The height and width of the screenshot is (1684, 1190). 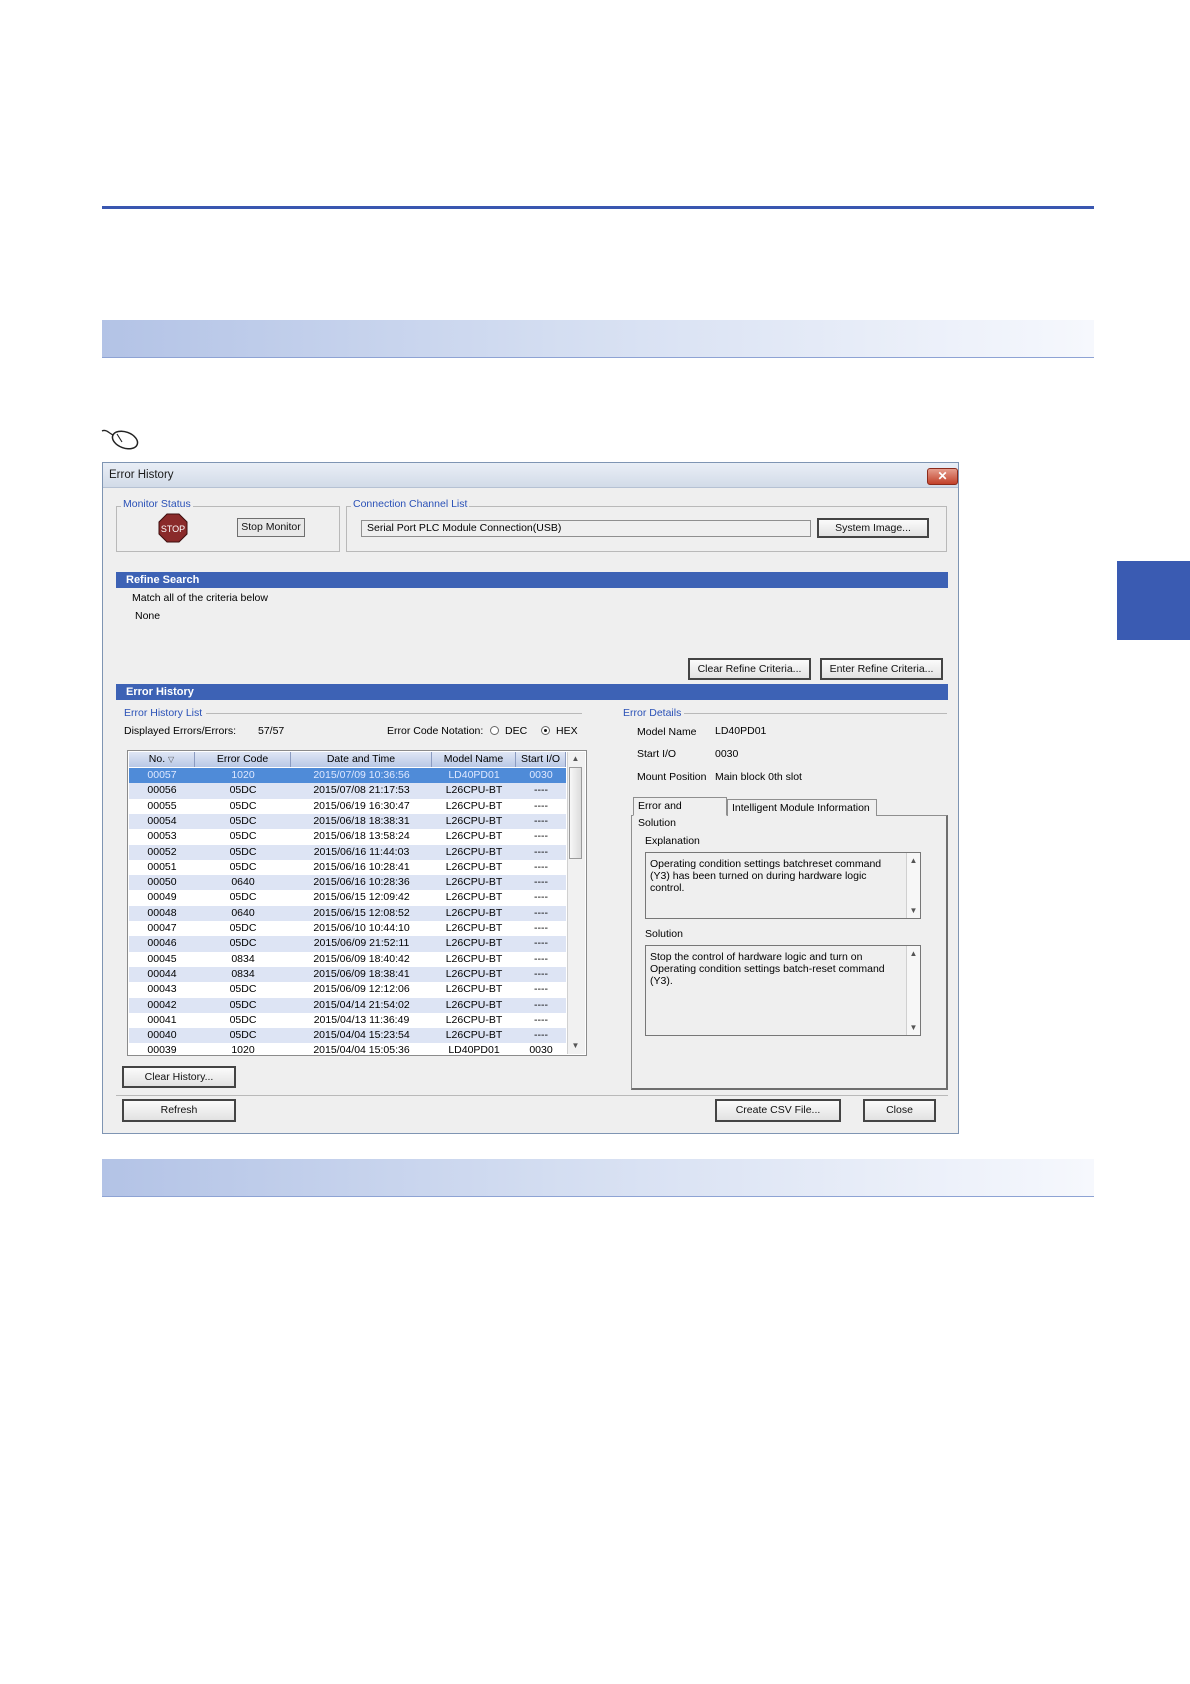 I want to click on tab-intelligent-module-information: Intelligent Module Information, so click(x=802, y=807).